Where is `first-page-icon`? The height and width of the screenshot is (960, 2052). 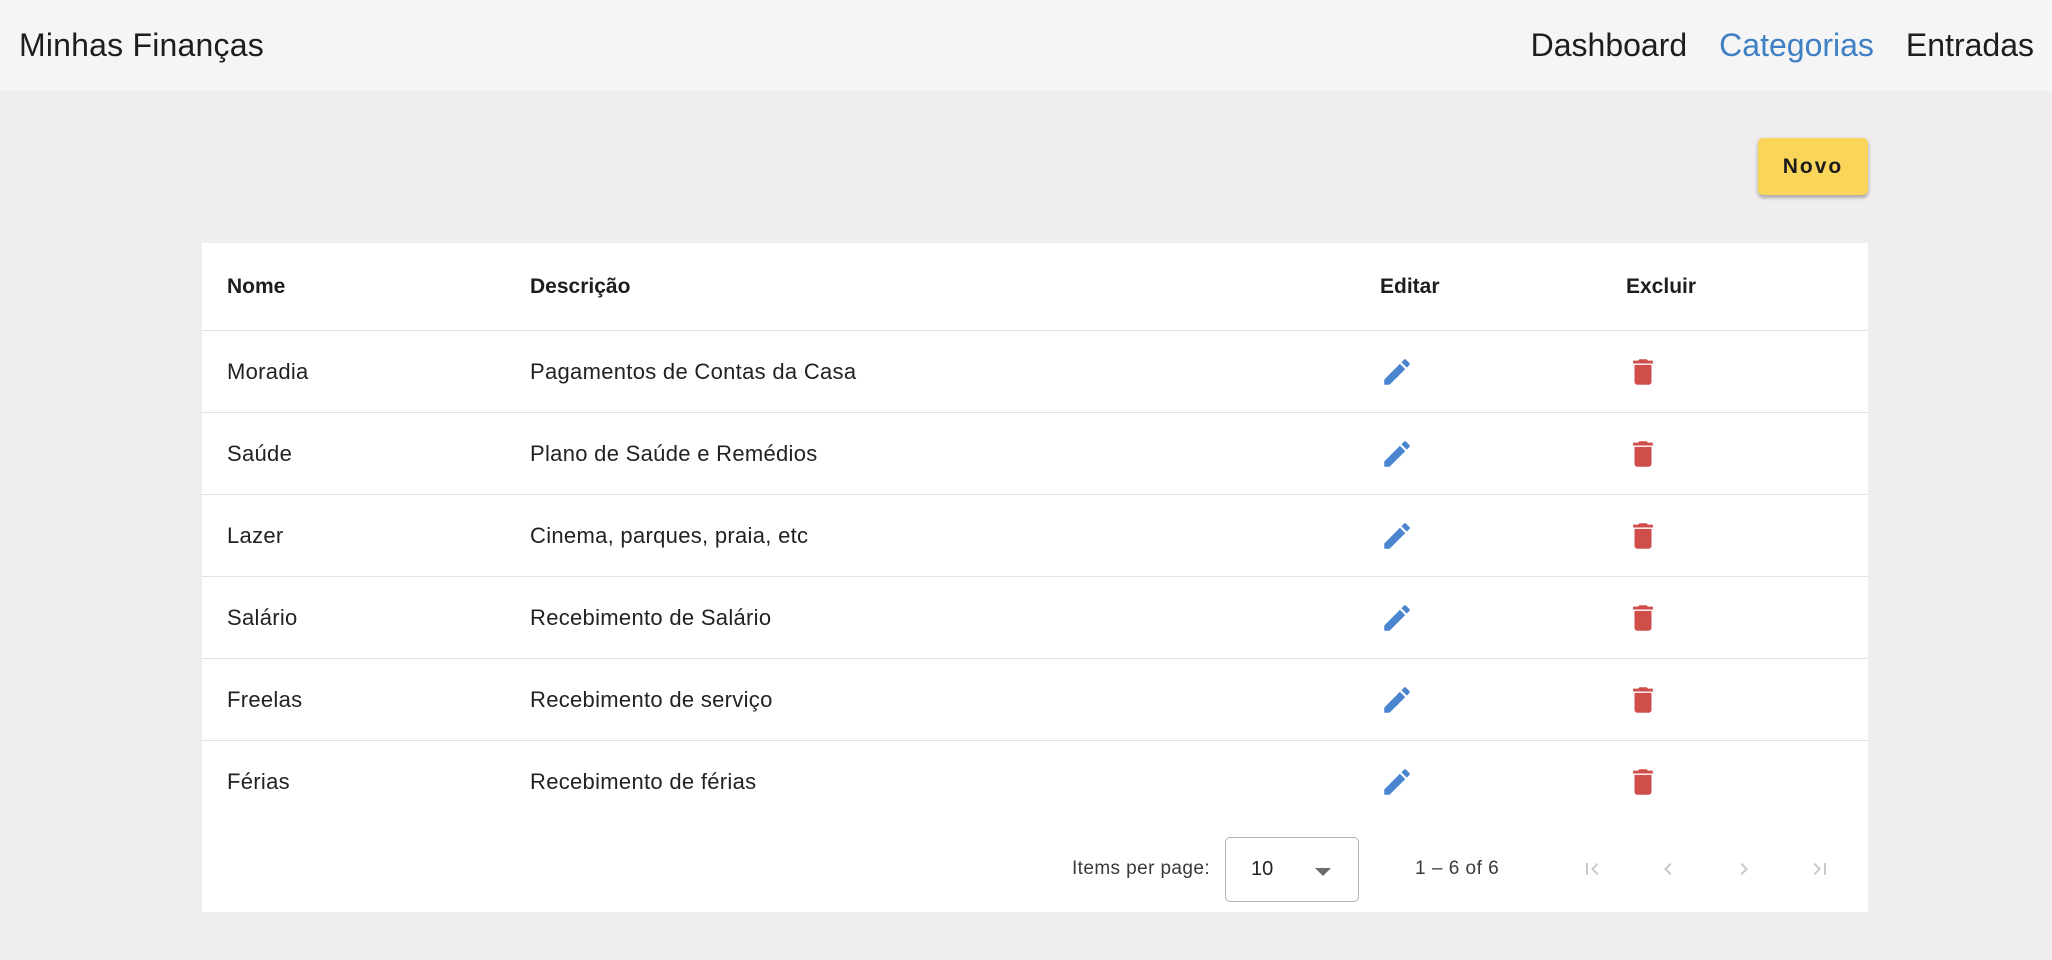 first-page-icon is located at coordinates (1592, 869).